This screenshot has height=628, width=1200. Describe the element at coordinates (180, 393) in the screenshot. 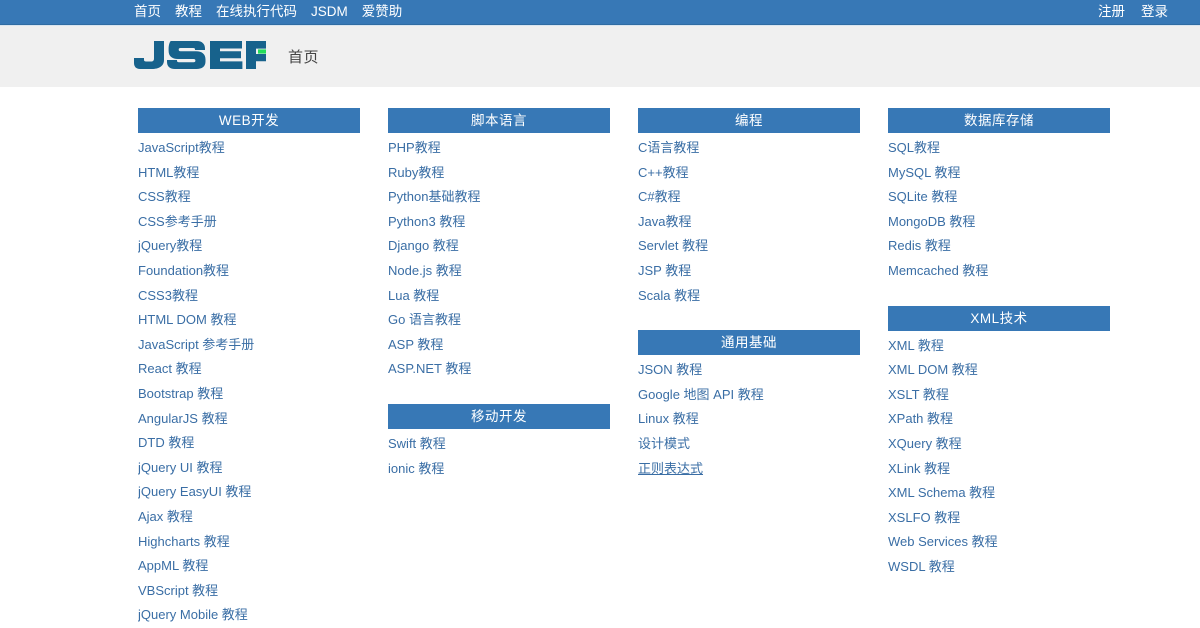

I see `tutorial-link: Bootstrap 教程` at that location.